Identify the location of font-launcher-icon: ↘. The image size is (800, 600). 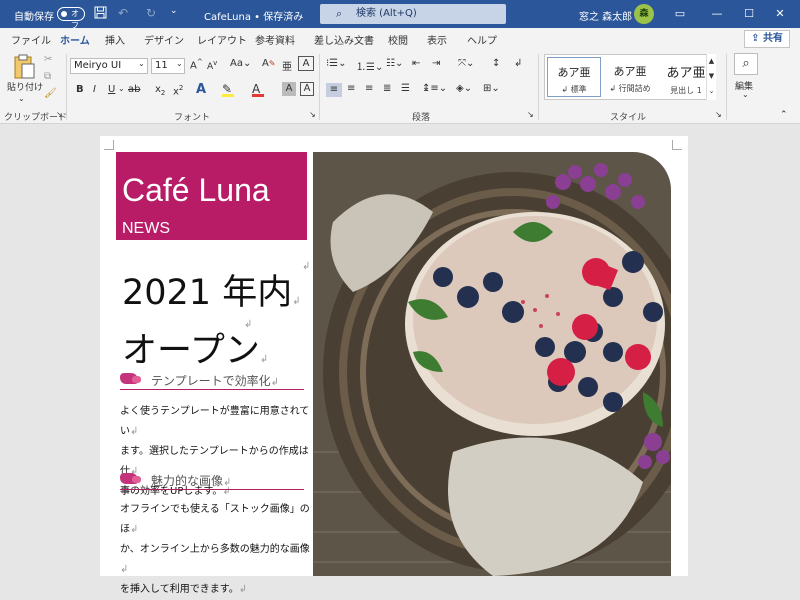
(312, 114).